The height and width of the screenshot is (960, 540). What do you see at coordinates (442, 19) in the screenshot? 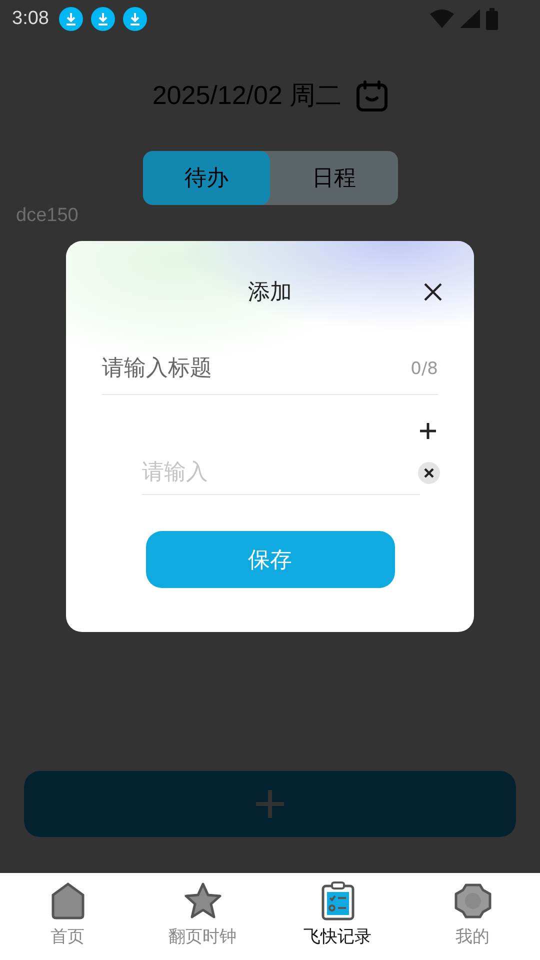
I see `wifi-icon` at bounding box center [442, 19].